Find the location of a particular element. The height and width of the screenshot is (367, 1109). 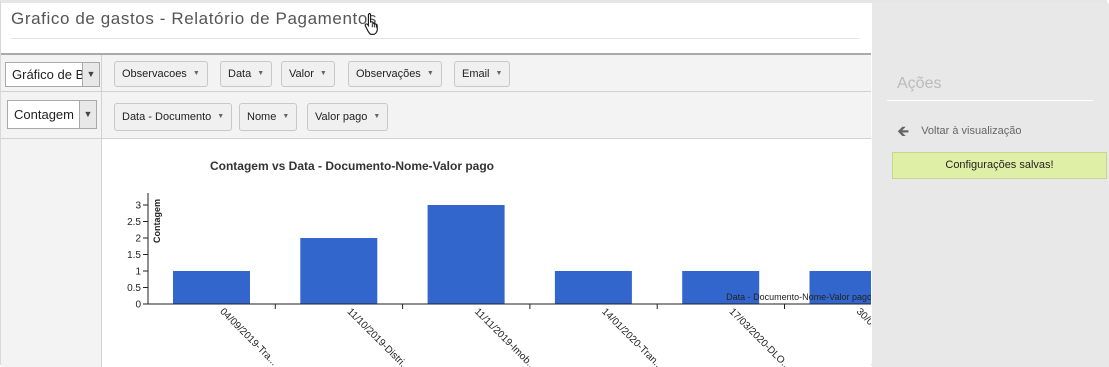

y-tick-label: 0.5 is located at coordinates (134, 288).